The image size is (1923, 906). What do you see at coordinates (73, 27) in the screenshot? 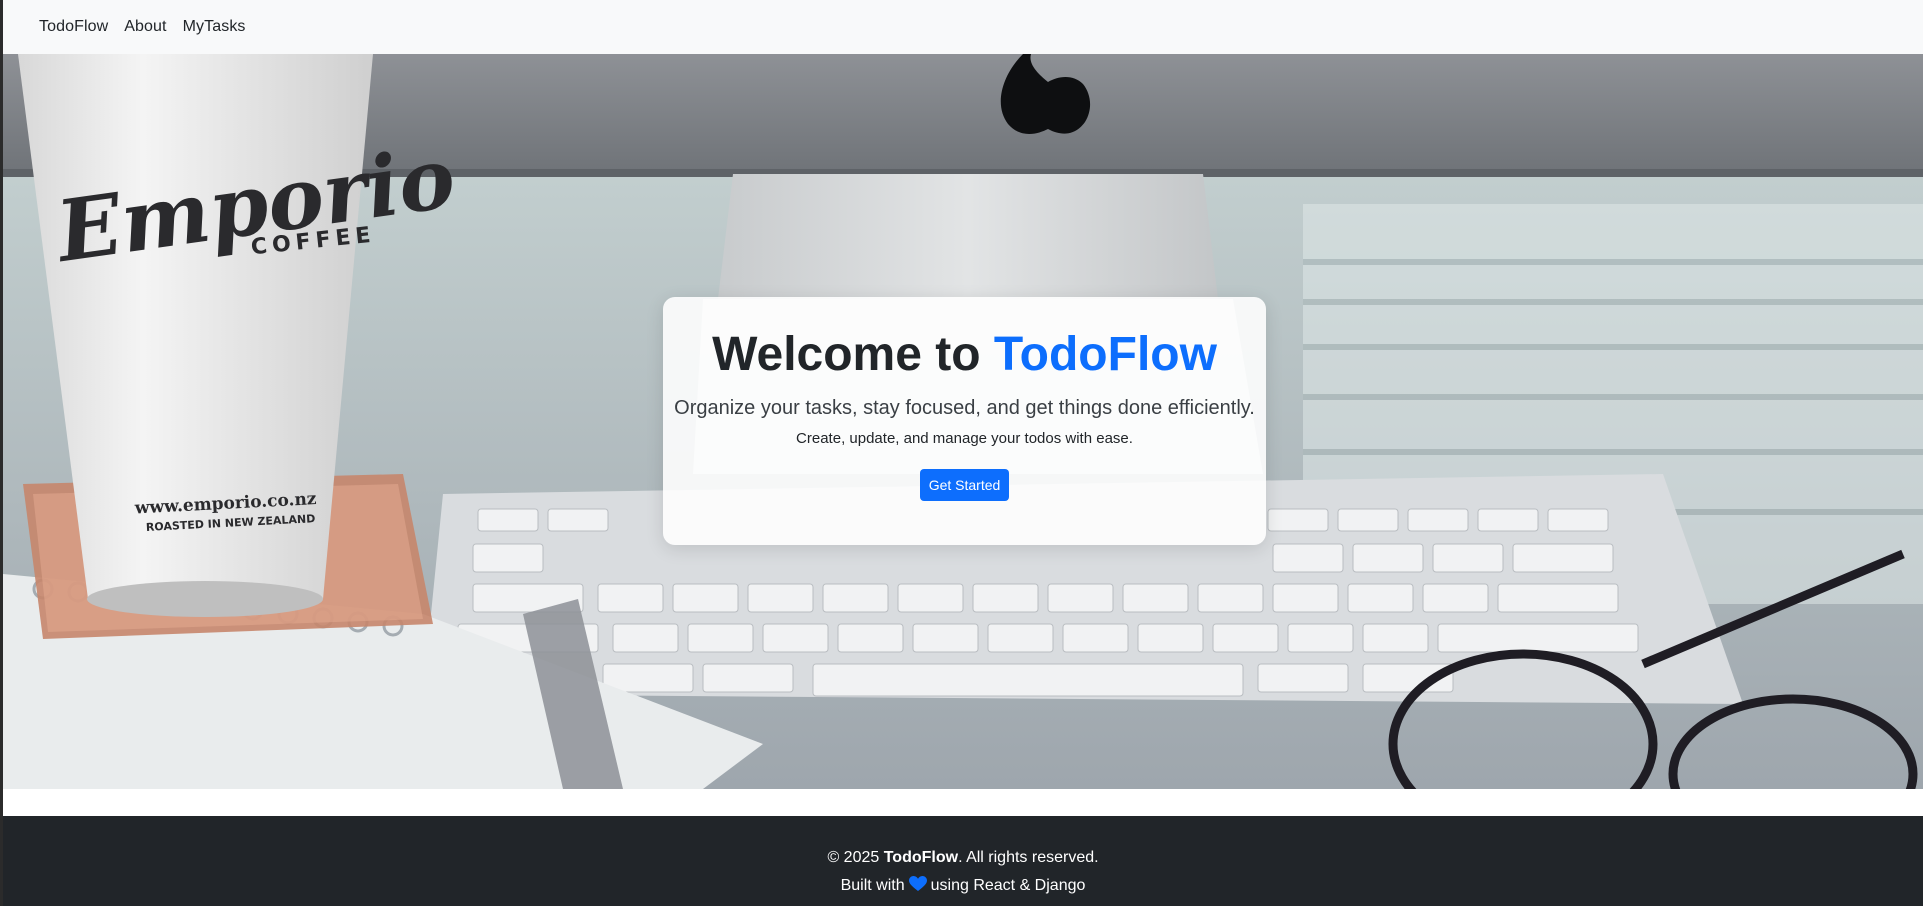
I see `nav-brand-link: TodoFlow` at bounding box center [73, 27].